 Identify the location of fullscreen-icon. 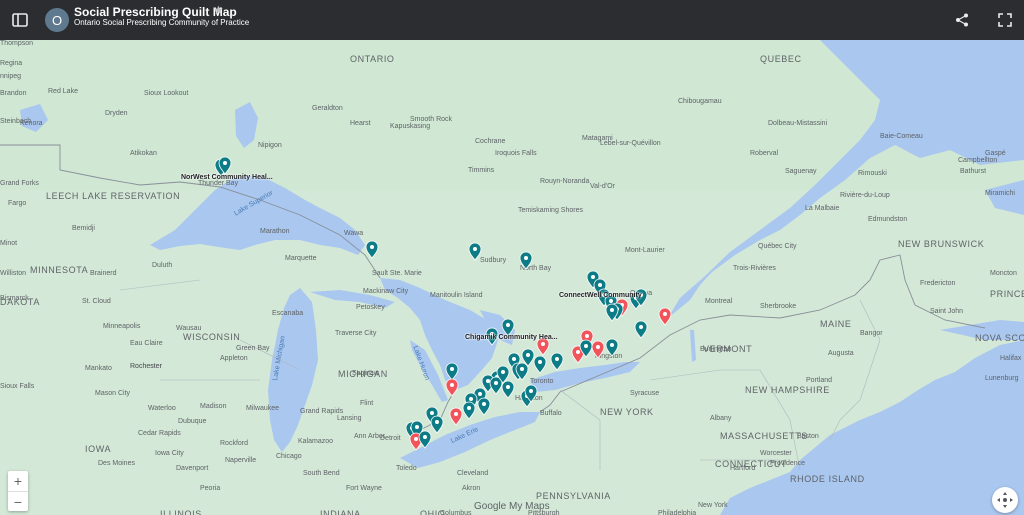
(1005, 20).